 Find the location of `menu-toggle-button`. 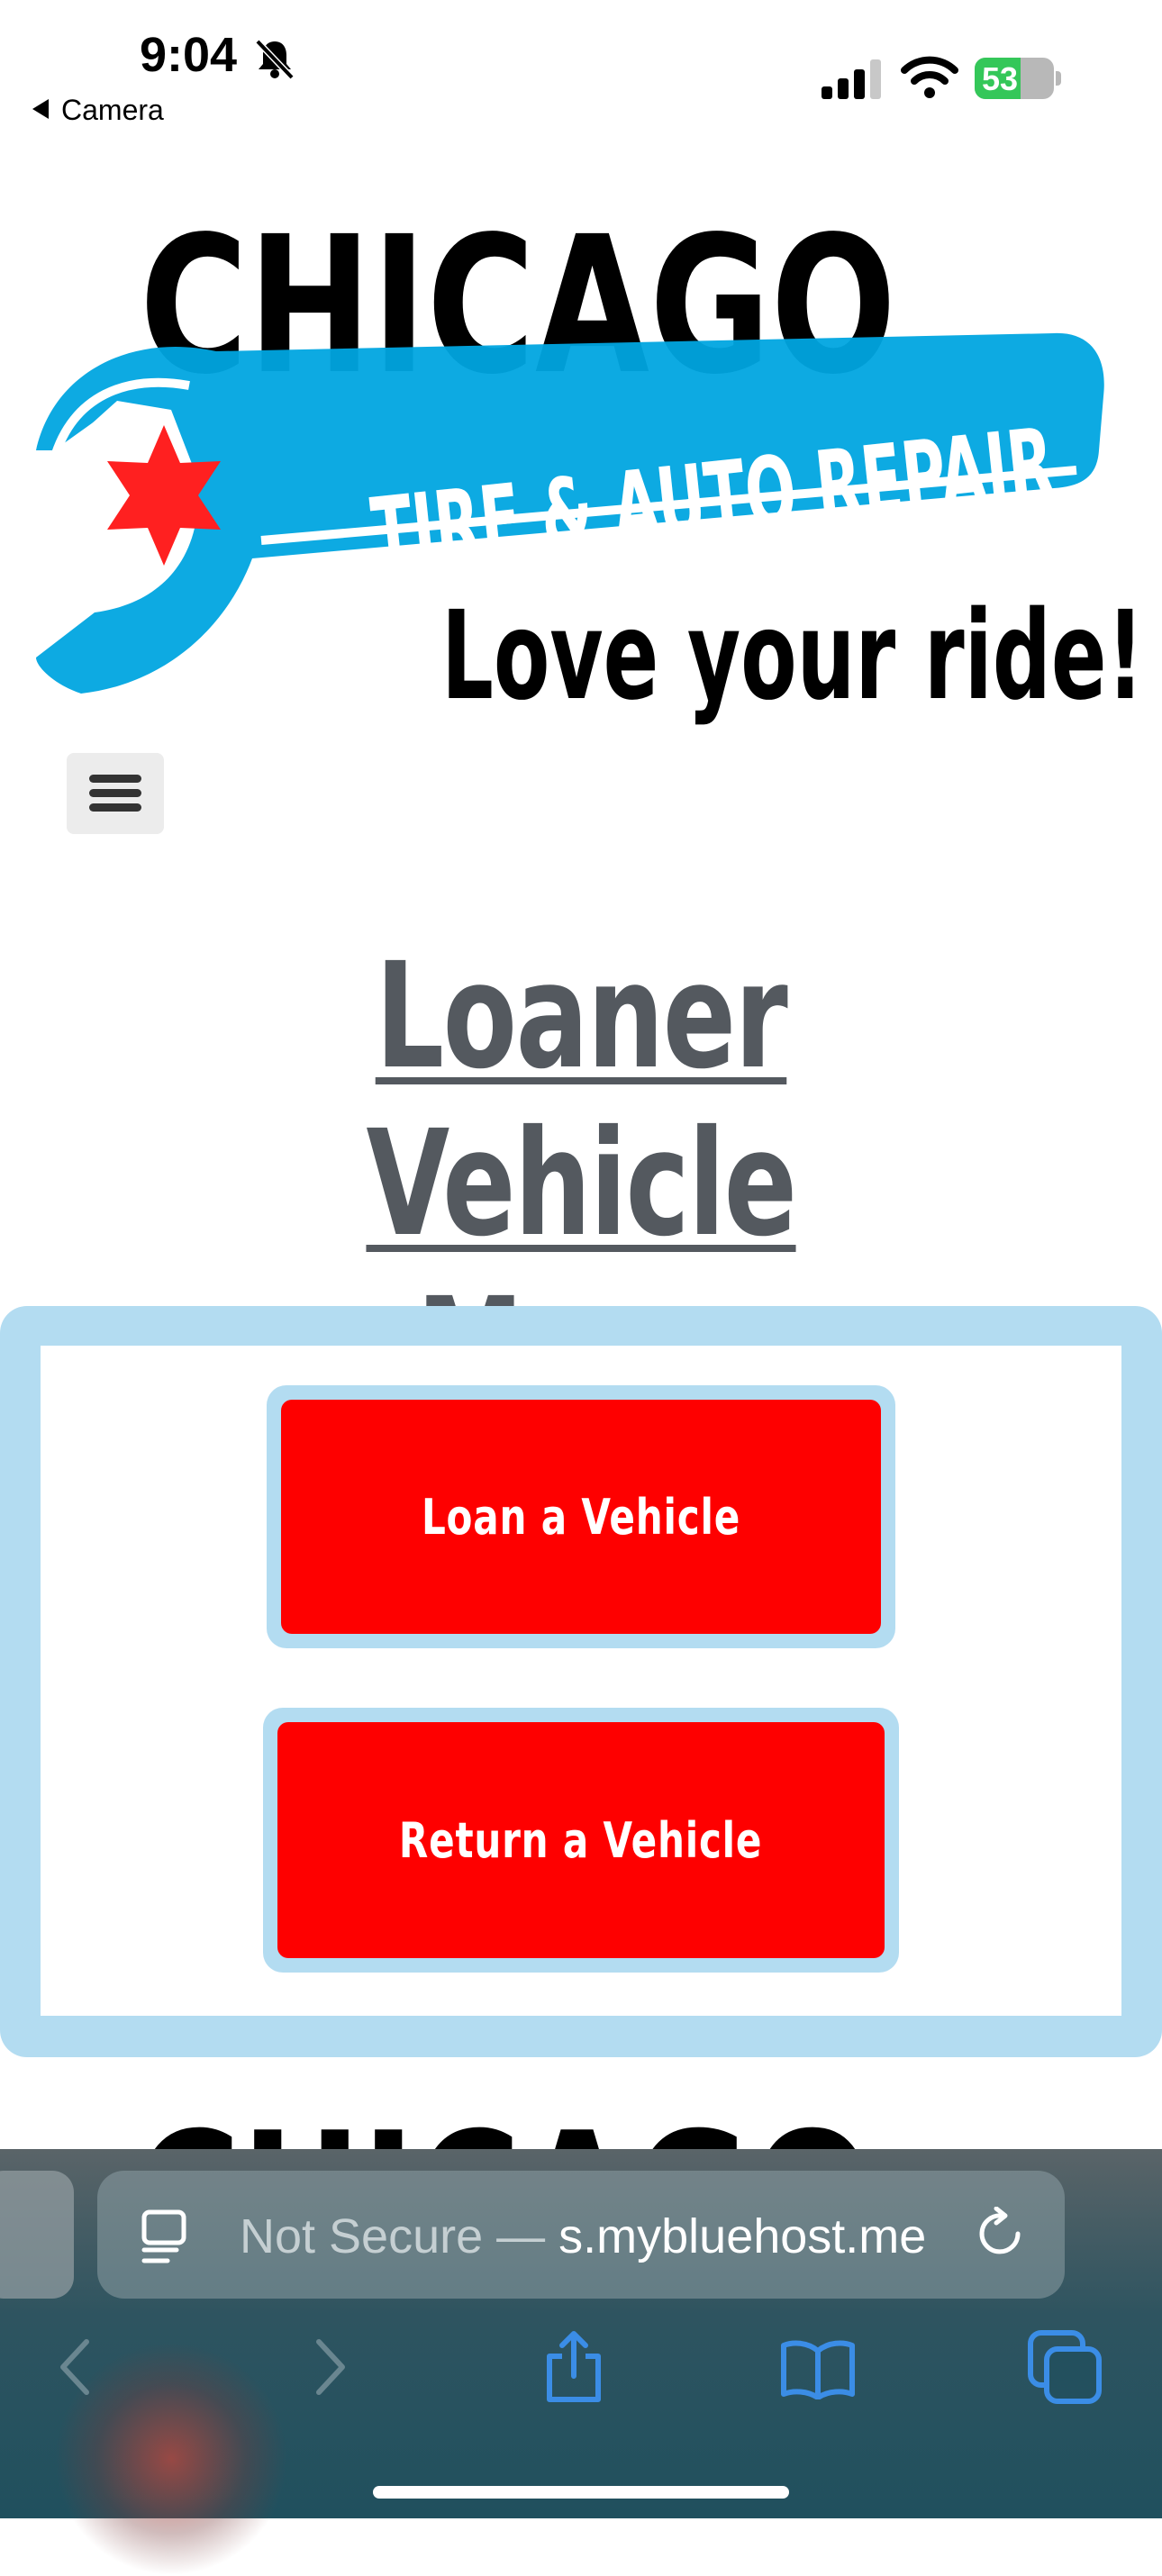

menu-toggle-button is located at coordinates (116, 793).